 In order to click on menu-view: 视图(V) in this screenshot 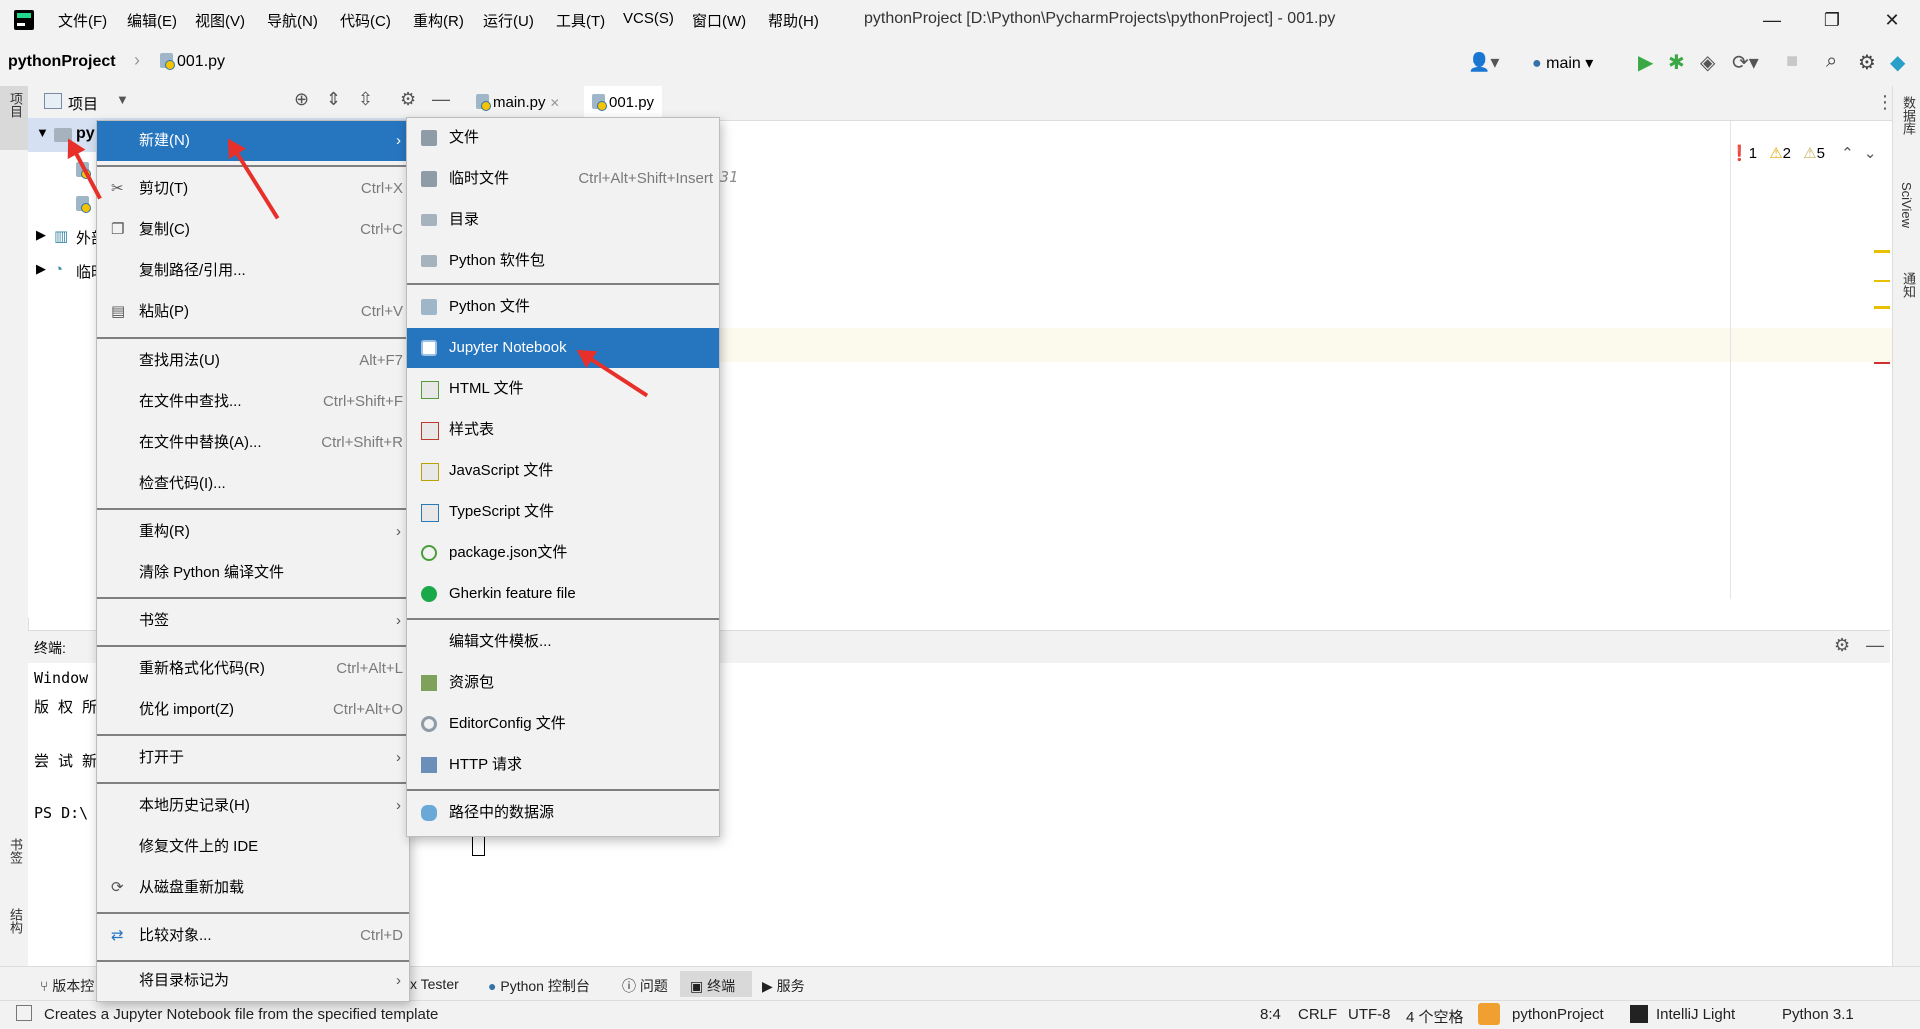, I will do `click(220, 20)`.